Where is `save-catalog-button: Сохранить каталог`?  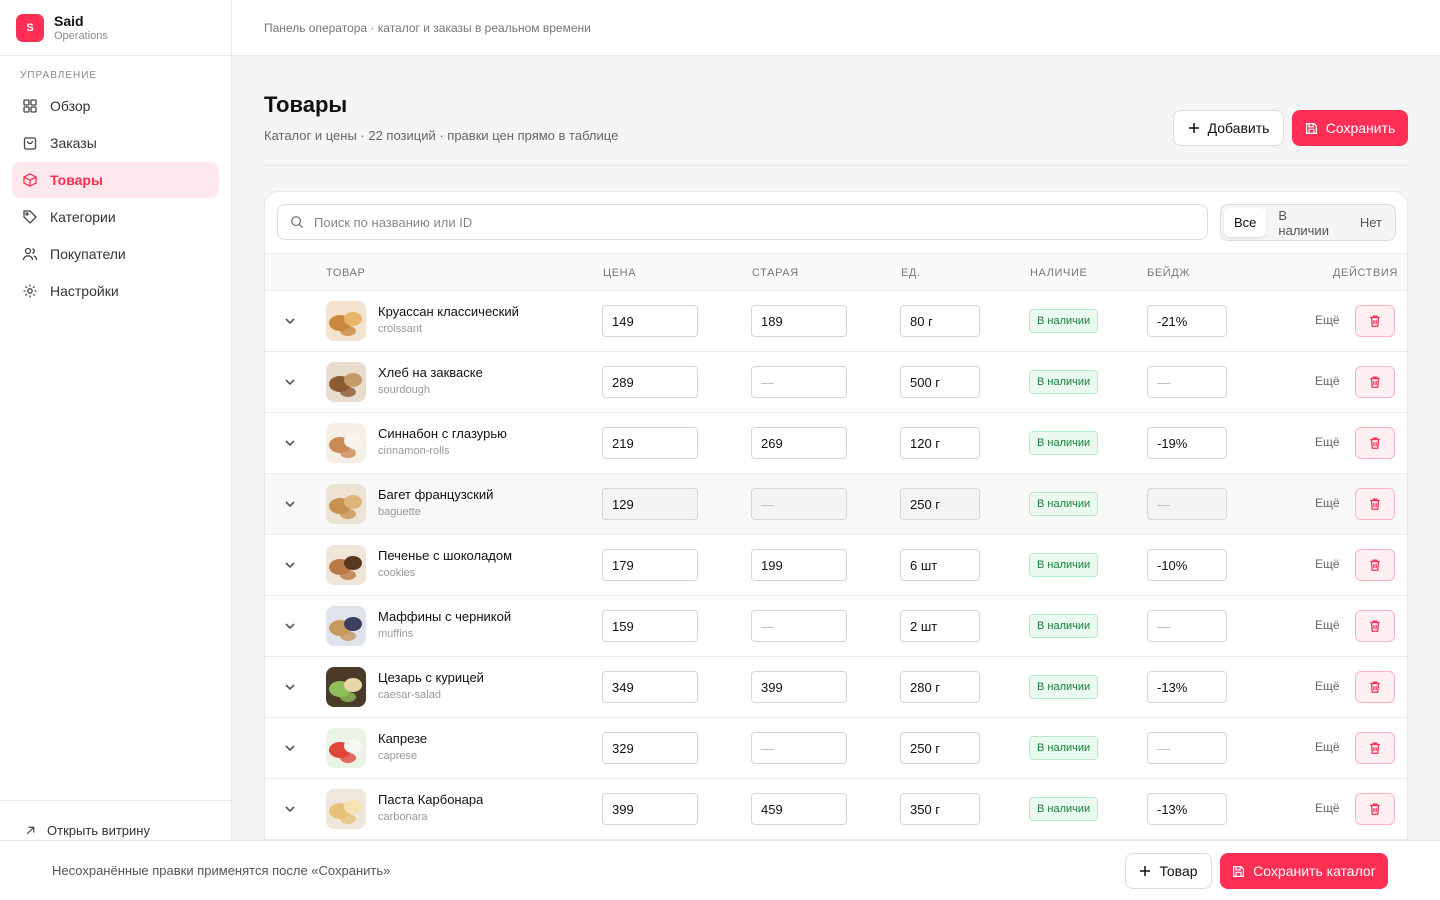 save-catalog-button: Сохранить каталог is located at coordinates (1304, 871).